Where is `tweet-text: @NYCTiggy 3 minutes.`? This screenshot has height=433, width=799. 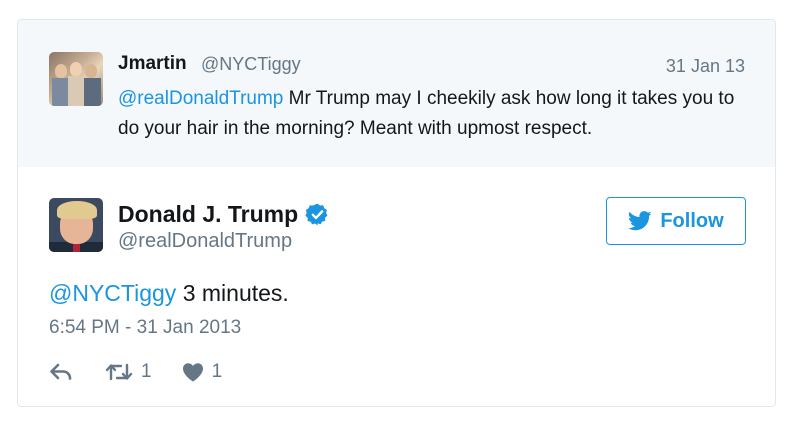
tweet-text: @NYCTiggy 3 minutes. is located at coordinates (169, 293).